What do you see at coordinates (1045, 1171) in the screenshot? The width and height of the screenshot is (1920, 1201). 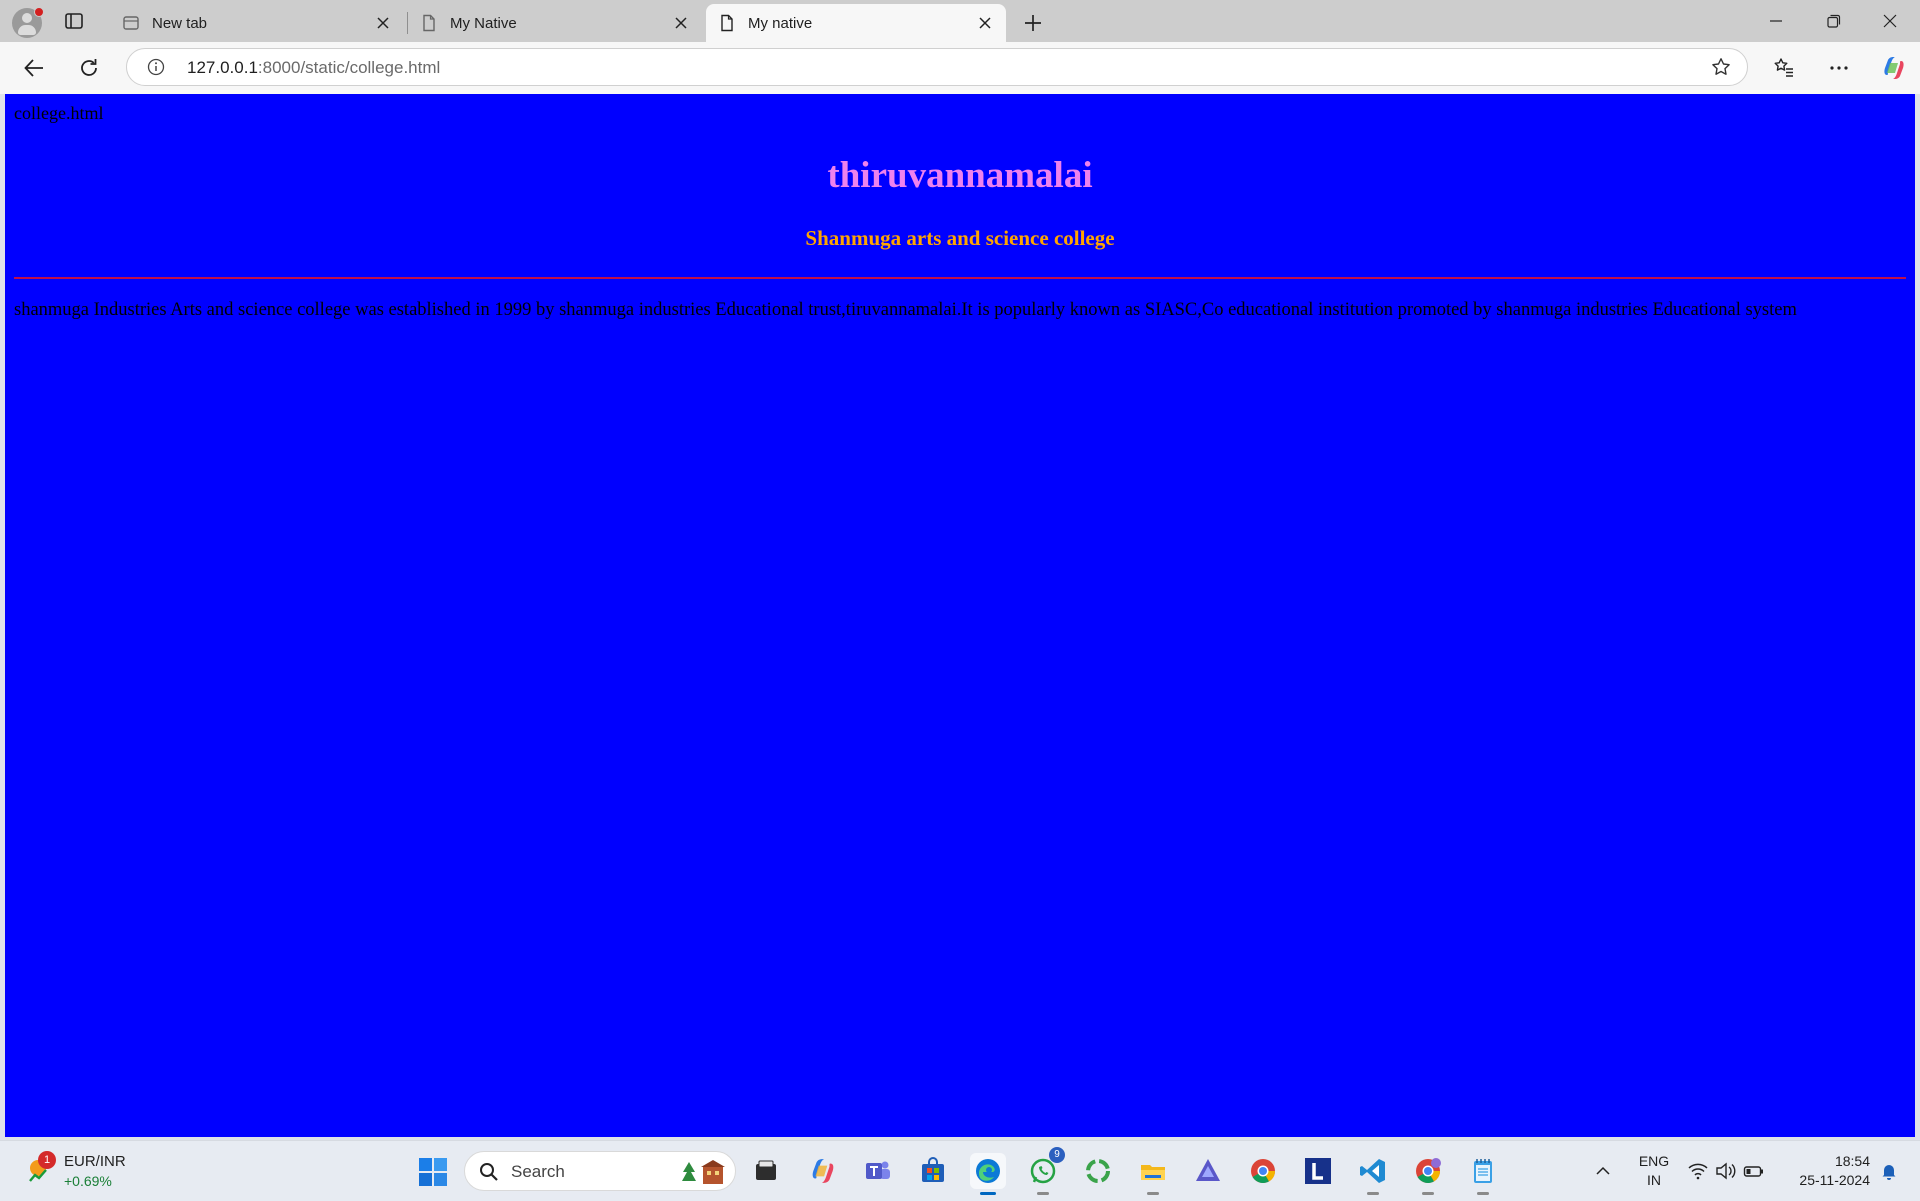 I see `taskbar-app-whatsapp: 9` at bounding box center [1045, 1171].